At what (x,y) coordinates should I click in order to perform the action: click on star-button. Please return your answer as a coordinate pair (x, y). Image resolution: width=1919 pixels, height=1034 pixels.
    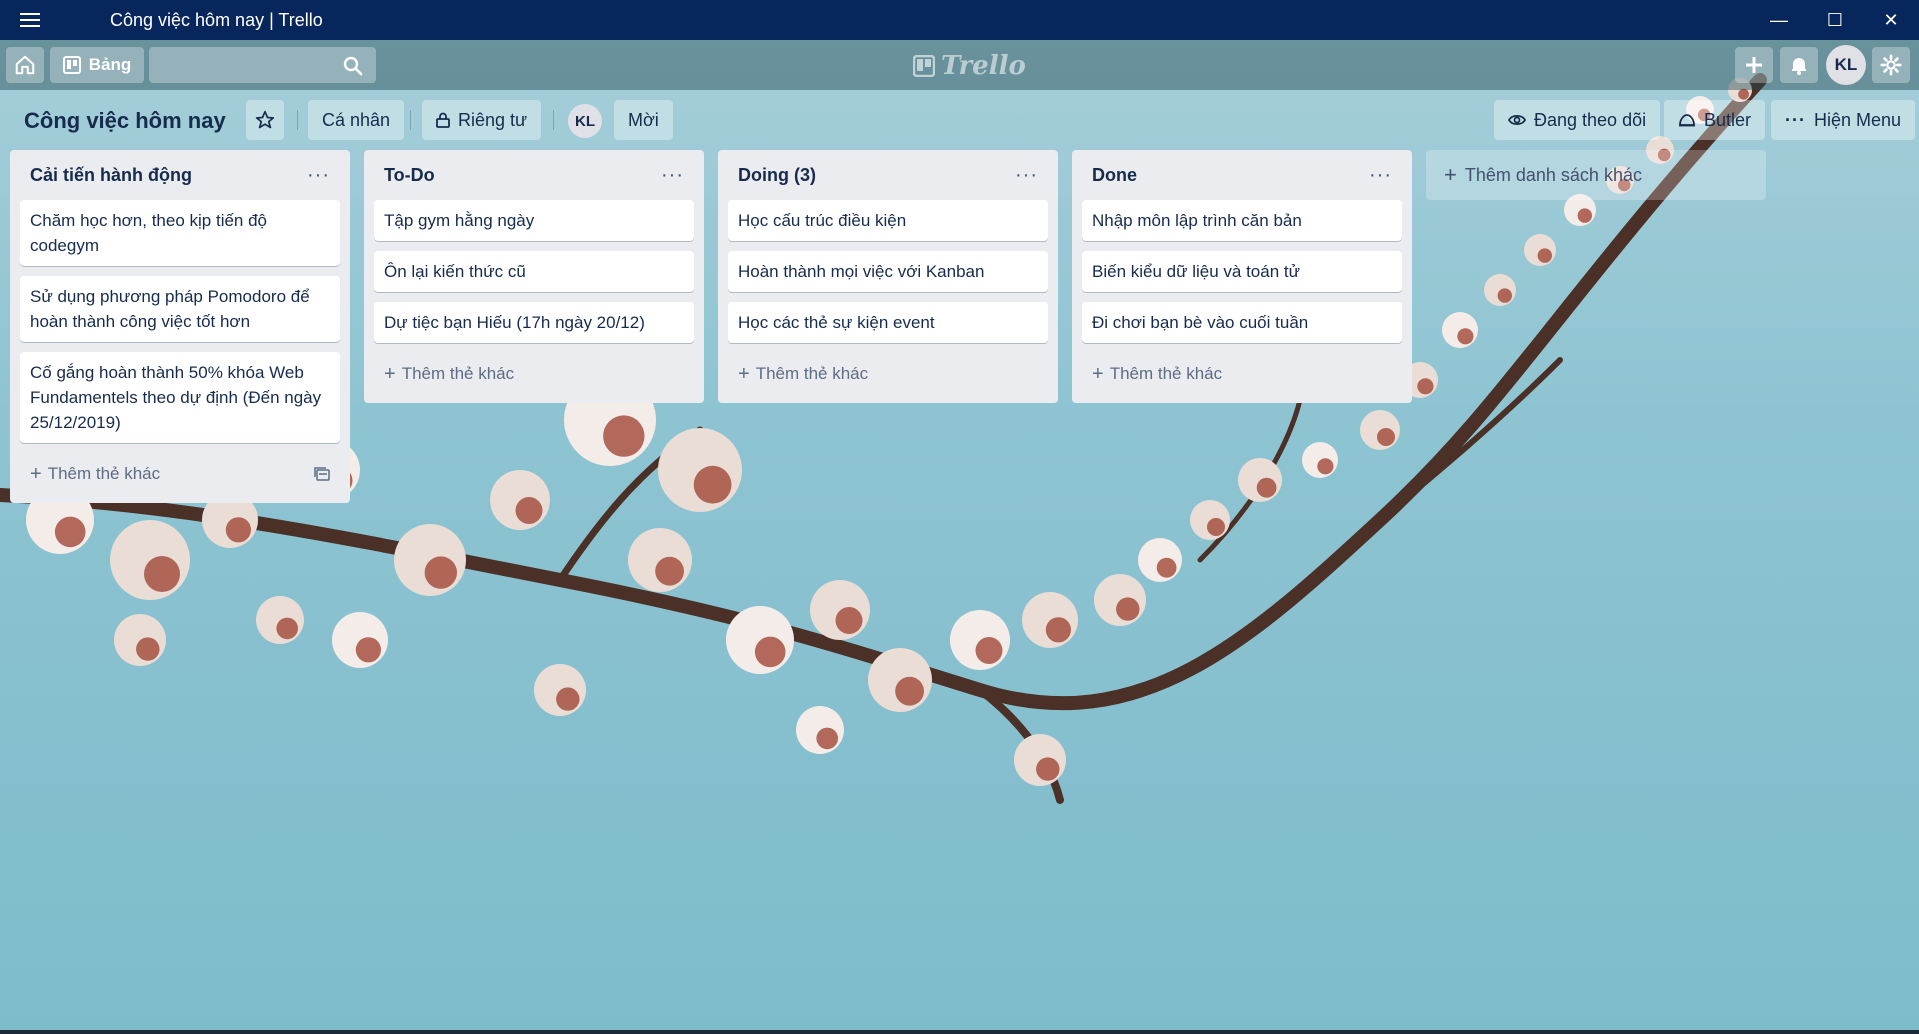
    Looking at the image, I should click on (265, 120).